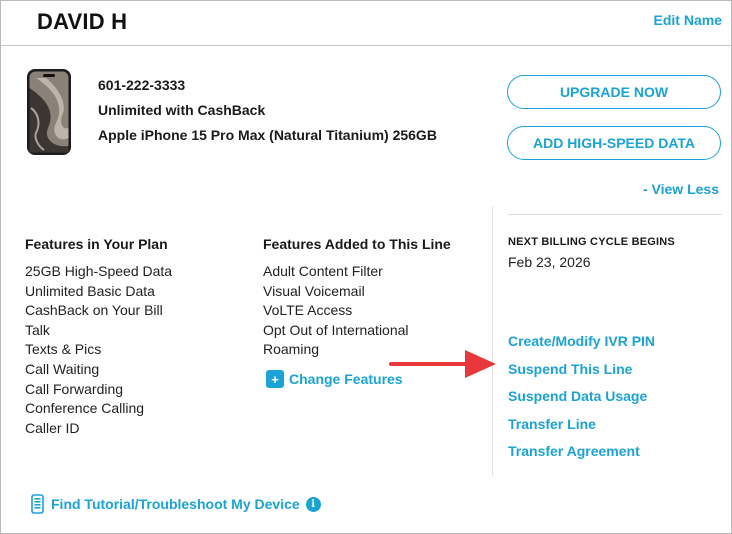 Image resolution: width=732 pixels, height=534 pixels. I want to click on transfer-line-link: Transfer Line, so click(581, 425).